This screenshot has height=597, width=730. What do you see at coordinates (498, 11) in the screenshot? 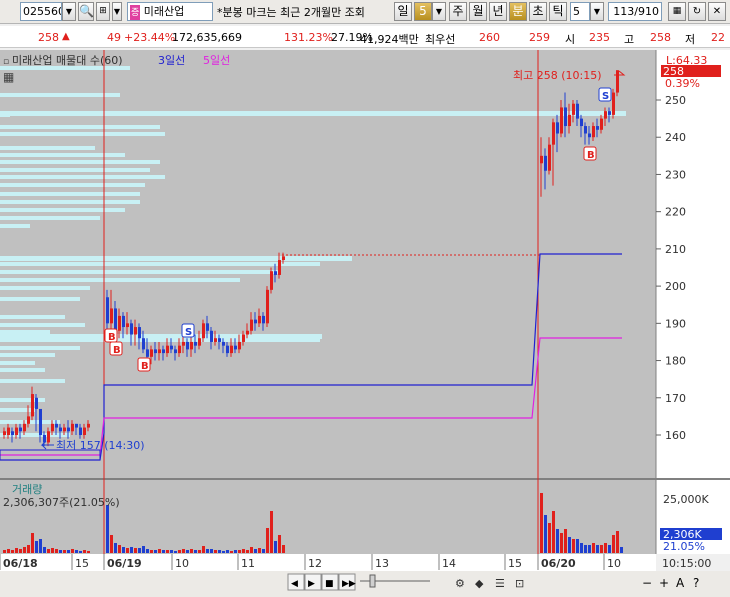
I see `tab-year: 년` at bounding box center [498, 11].